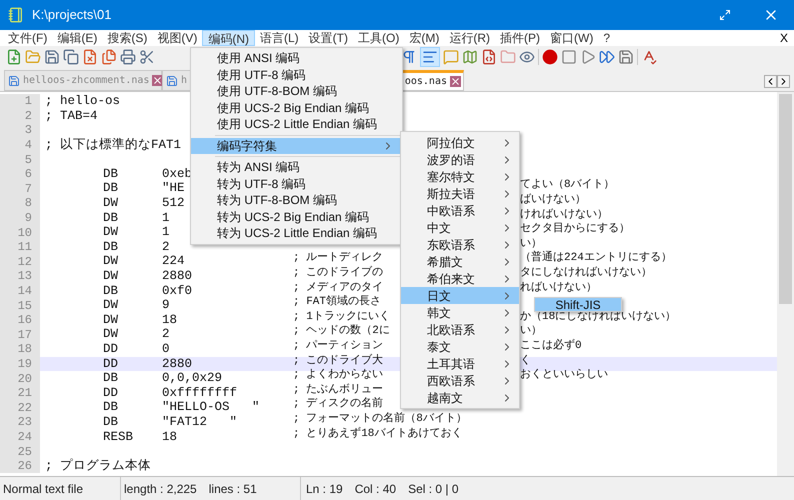 The width and height of the screenshot is (794, 500). I want to click on fast-forward-icon, so click(607, 57).